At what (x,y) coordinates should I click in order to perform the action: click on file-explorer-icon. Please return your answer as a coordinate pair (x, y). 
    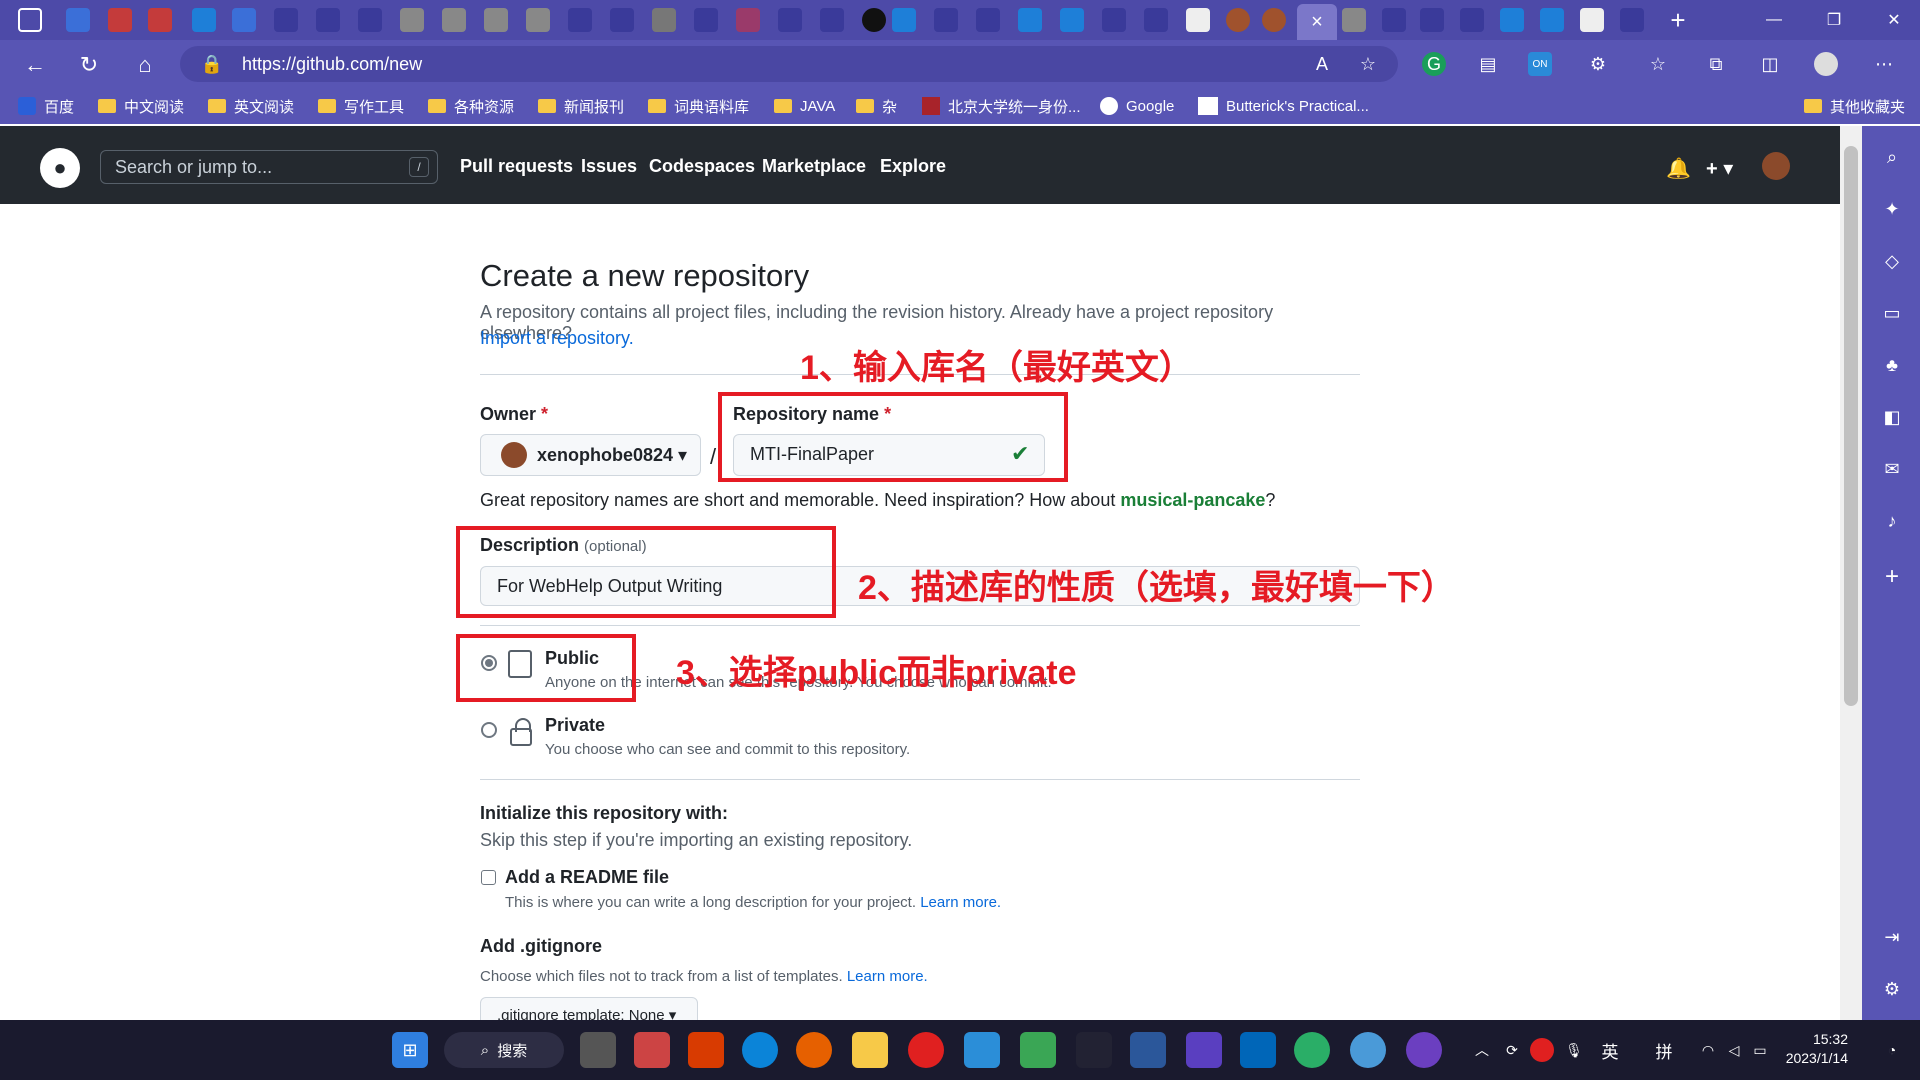
    Looking at the image, I should click on (870, 1050).